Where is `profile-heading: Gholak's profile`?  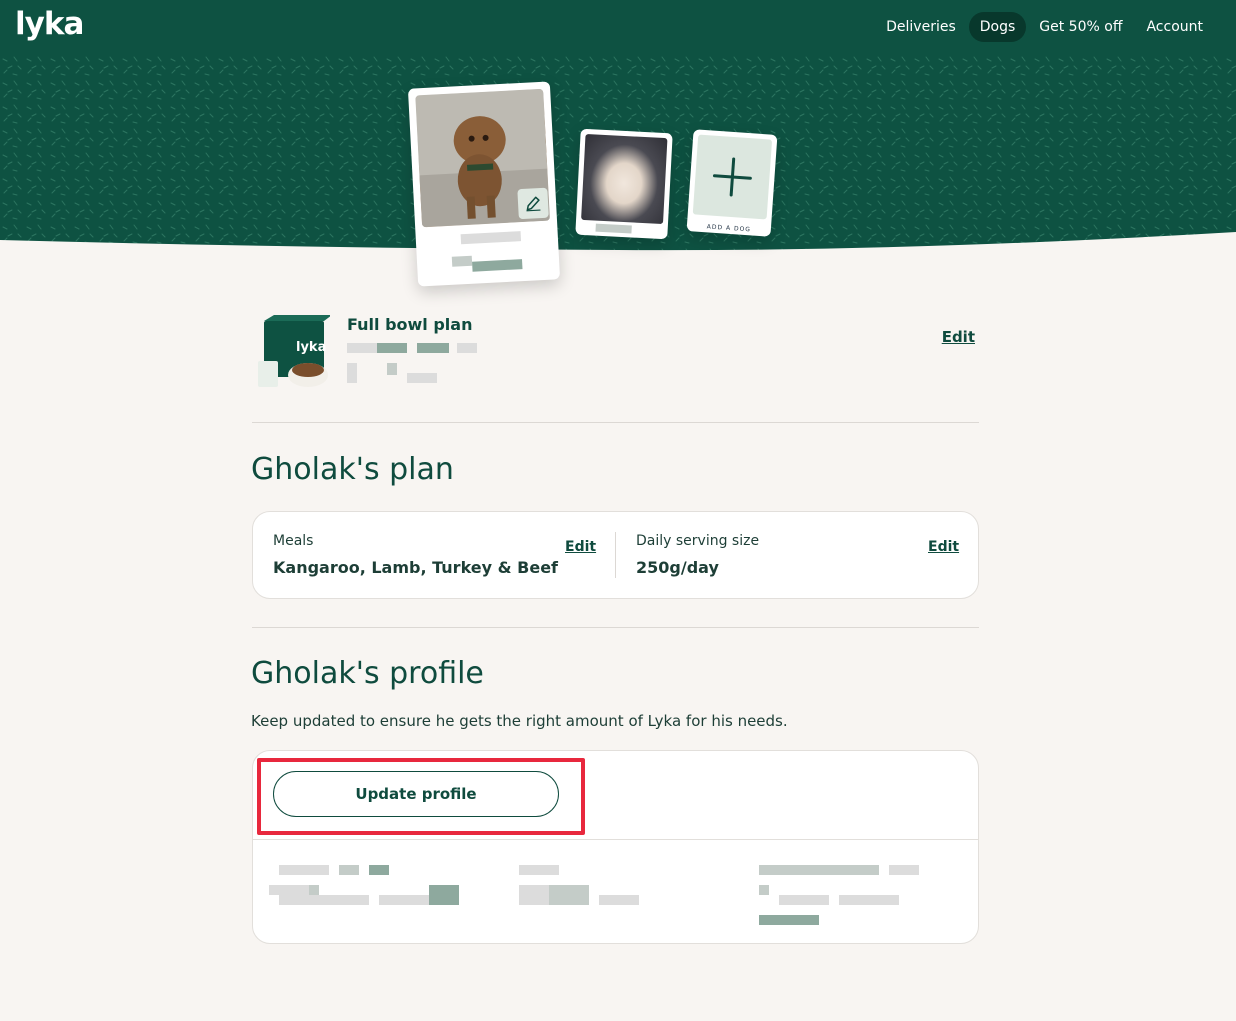
profile-heading: Gholak's profile is located at coordinates (367, 673).